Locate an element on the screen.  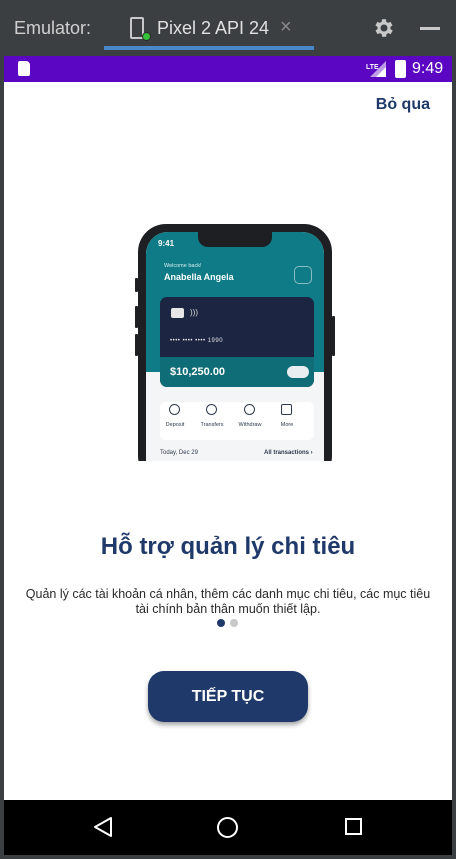
active-tab-indicator is located at coordinates (209, 48).